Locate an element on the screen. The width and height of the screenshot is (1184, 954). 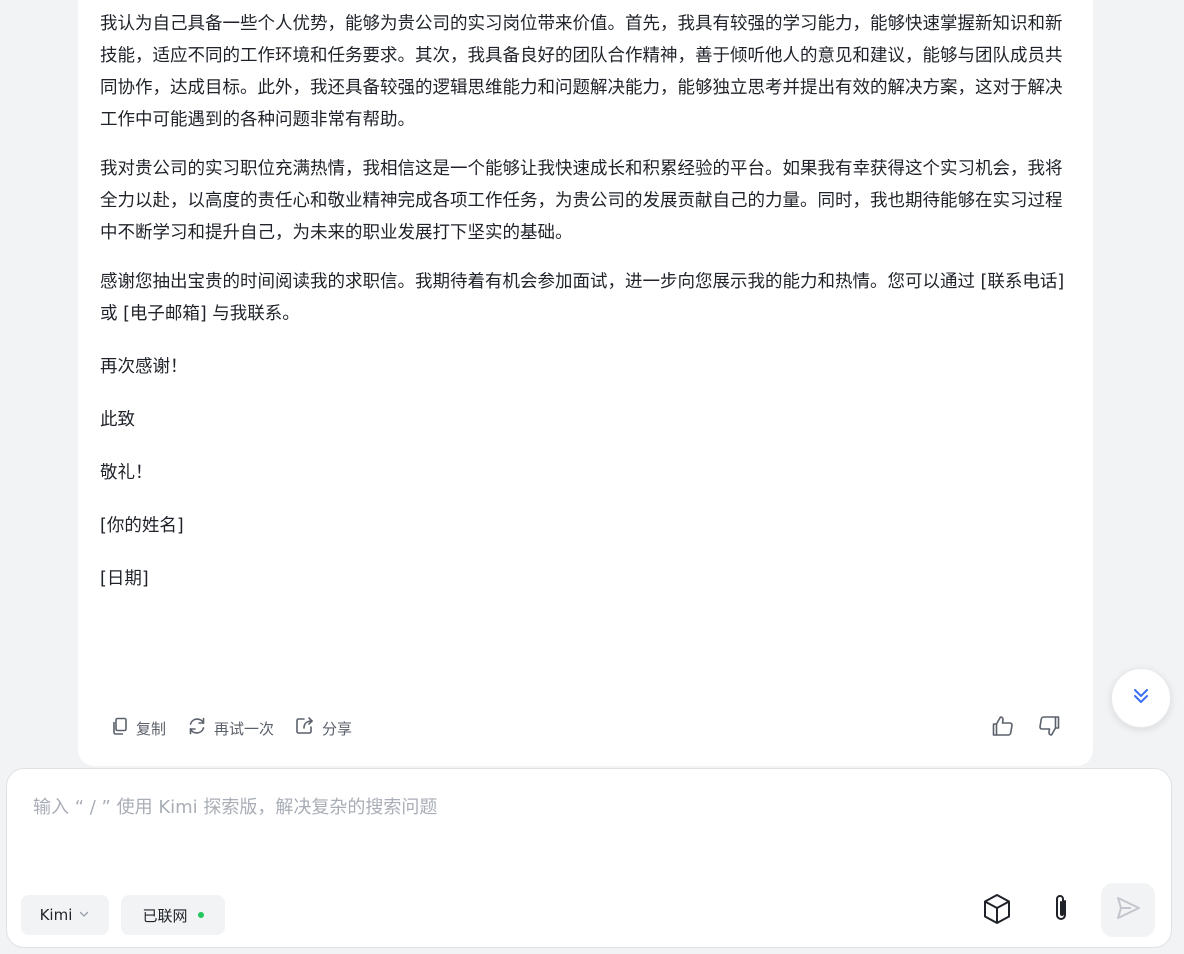
send-button is located at coordinates (1128, 910).